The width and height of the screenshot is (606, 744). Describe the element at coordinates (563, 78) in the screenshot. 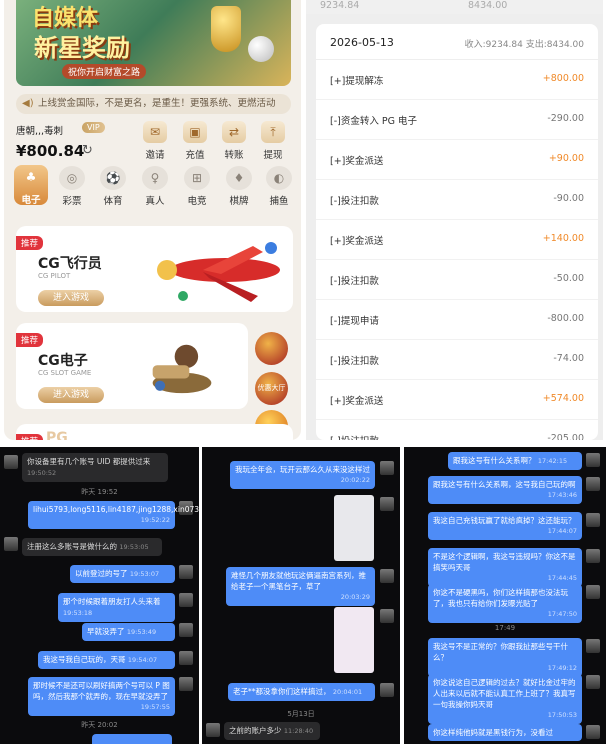

I see `ledger-row-amount: +800.00` at that location.